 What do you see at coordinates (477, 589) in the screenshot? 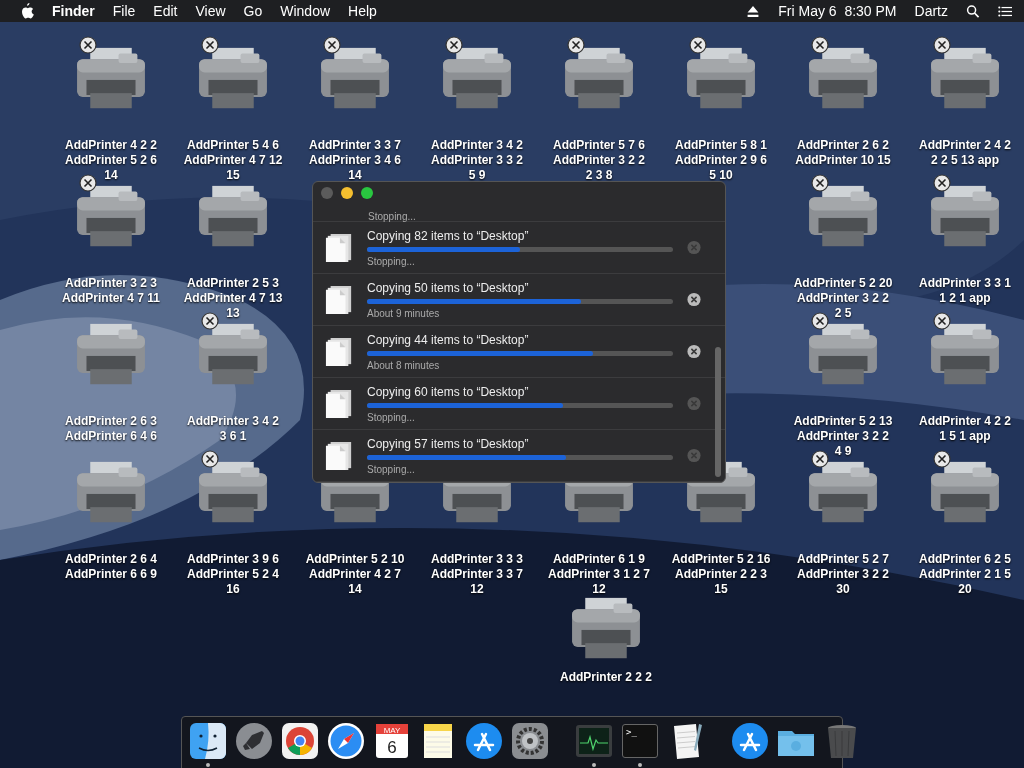
I see `icon-count: 12` at bounding box center [477, 589].